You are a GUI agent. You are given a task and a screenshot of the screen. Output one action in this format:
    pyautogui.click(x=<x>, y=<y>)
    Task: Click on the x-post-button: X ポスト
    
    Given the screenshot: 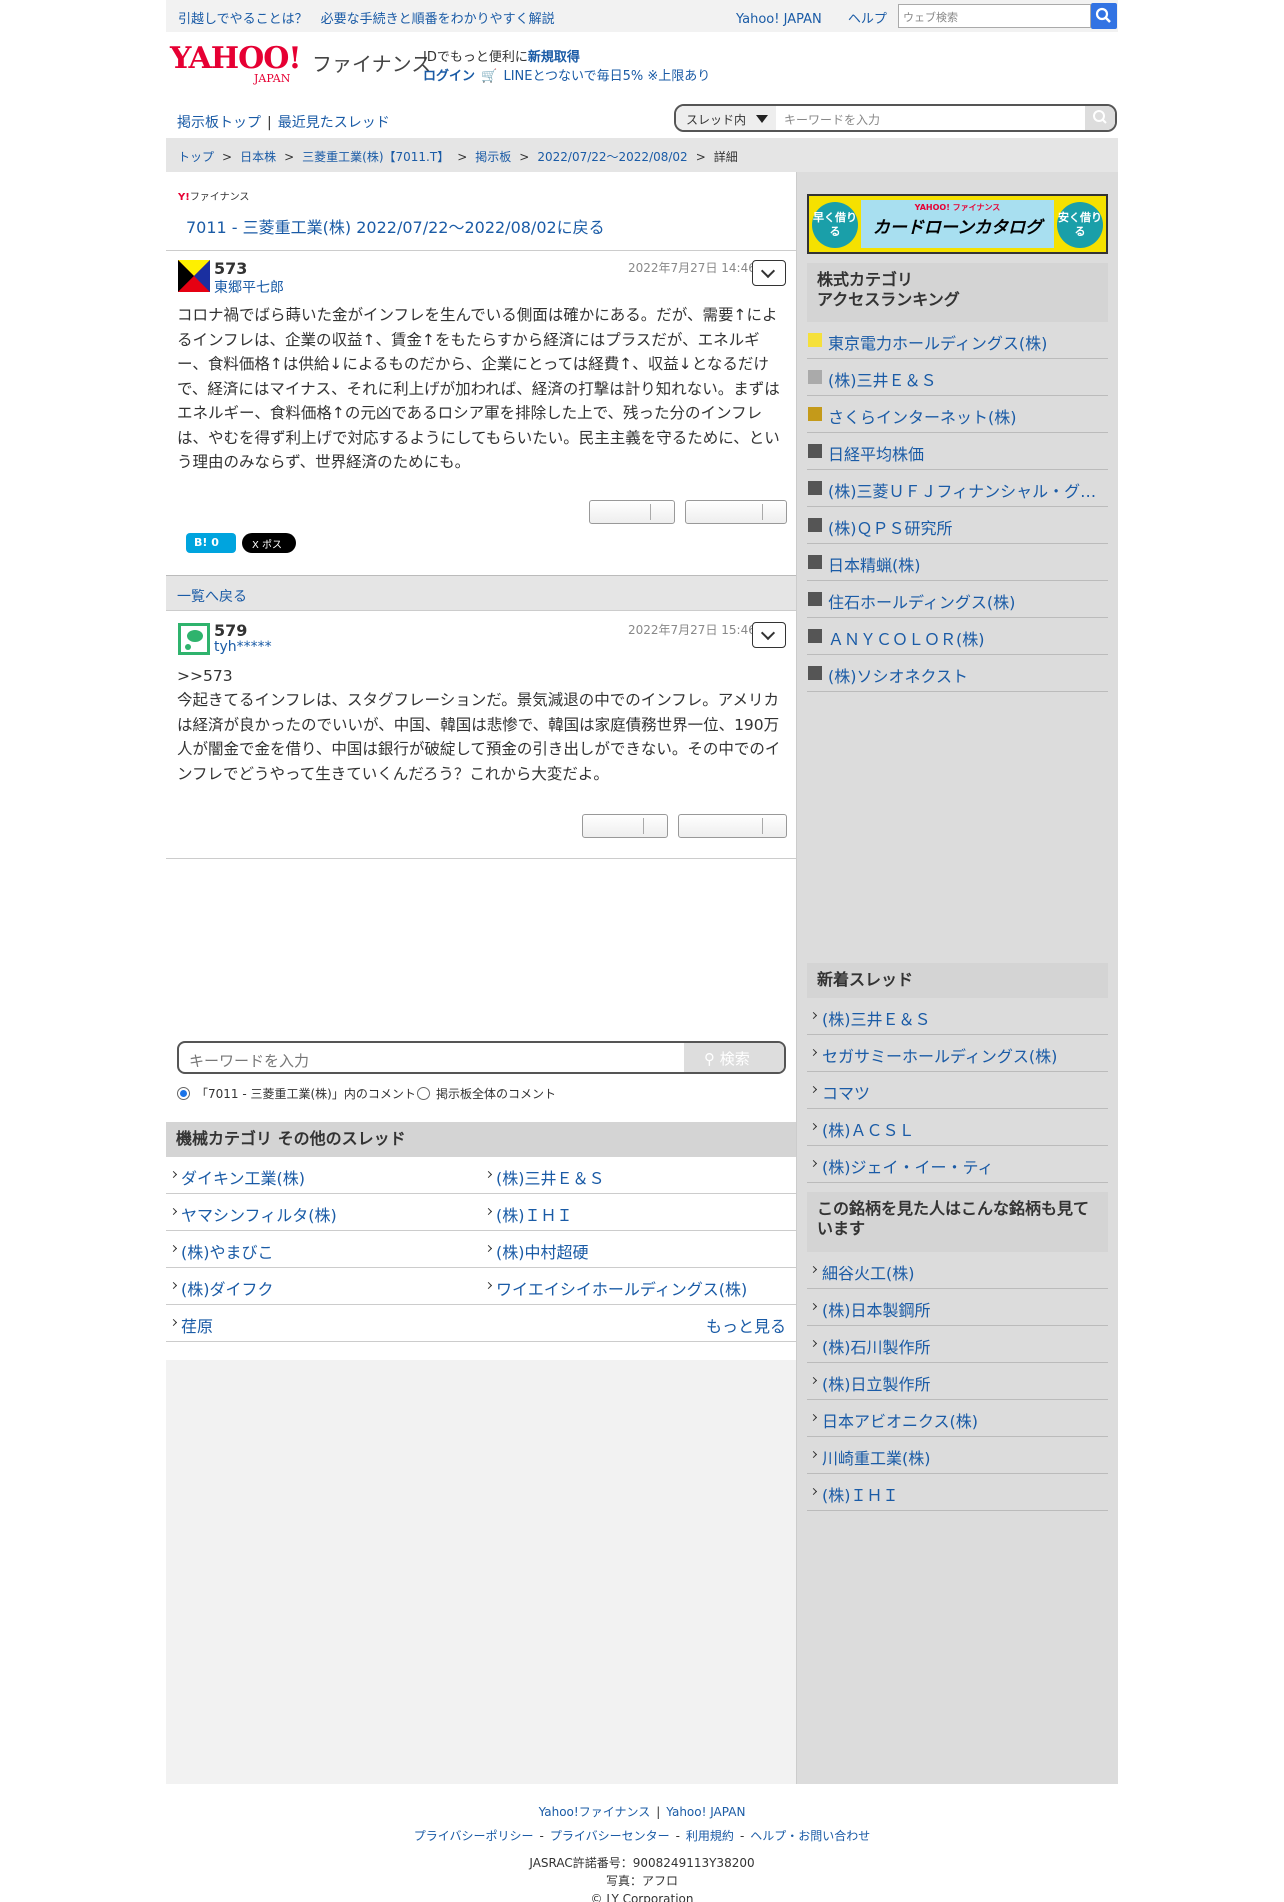 What is the action you would take?
    pyautogui.click(x=269, y=549)
    